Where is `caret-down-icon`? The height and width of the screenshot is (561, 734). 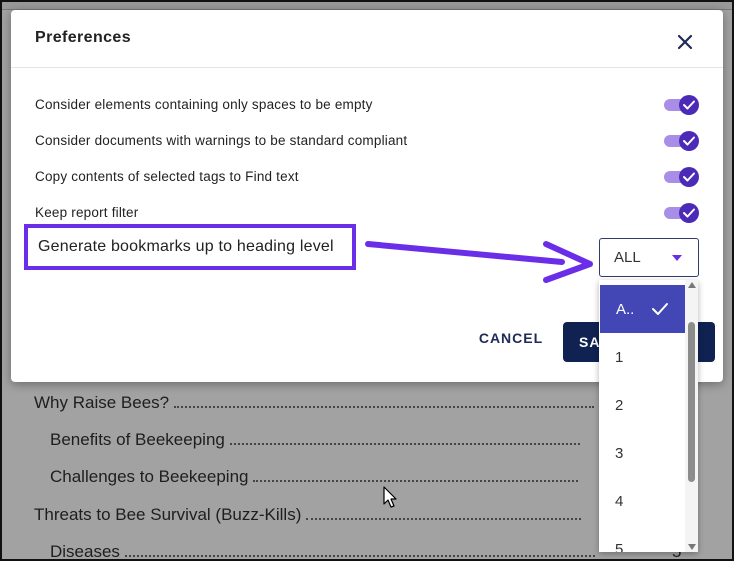 caret-down-icon is located at coordinates (677, 258).